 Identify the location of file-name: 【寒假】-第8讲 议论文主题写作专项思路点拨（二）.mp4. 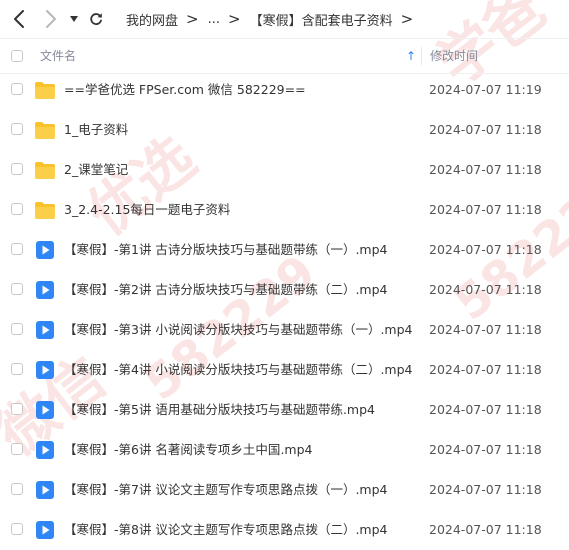
(225, 530).